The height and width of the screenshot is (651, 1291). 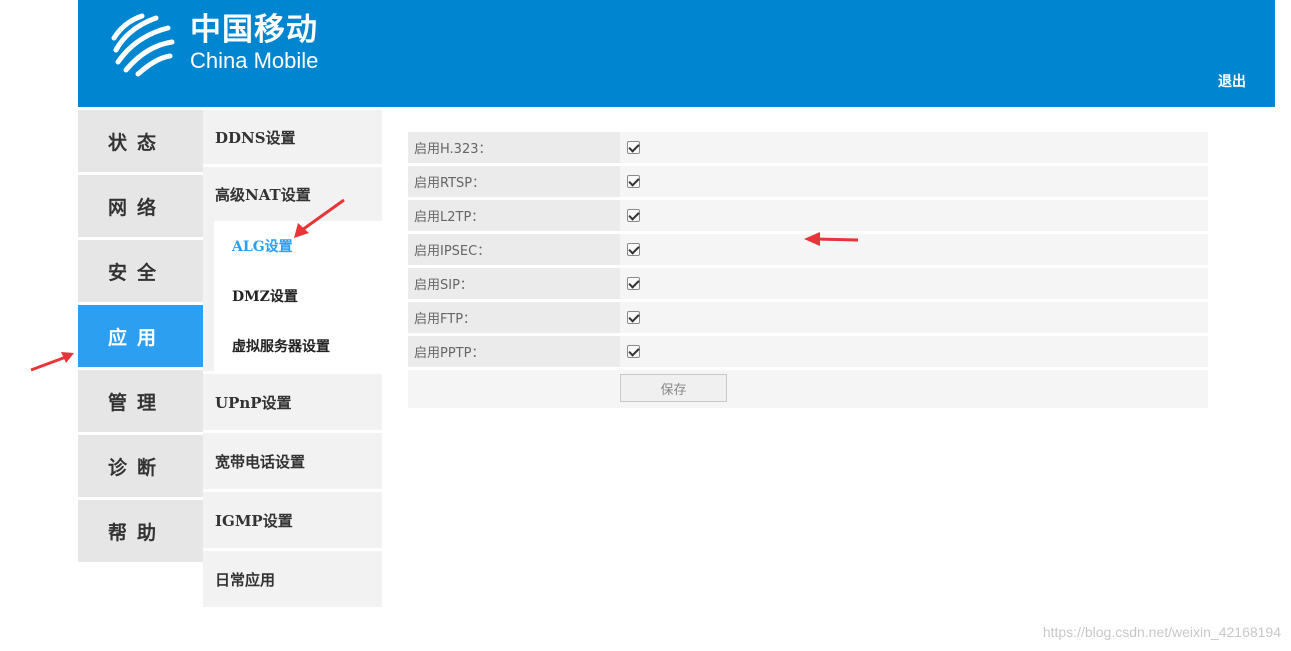 What do you see at coordinates (140, 141) in the screenshot?
I see `main-nav-item-status: 状态` at bounding box center [140, 141].